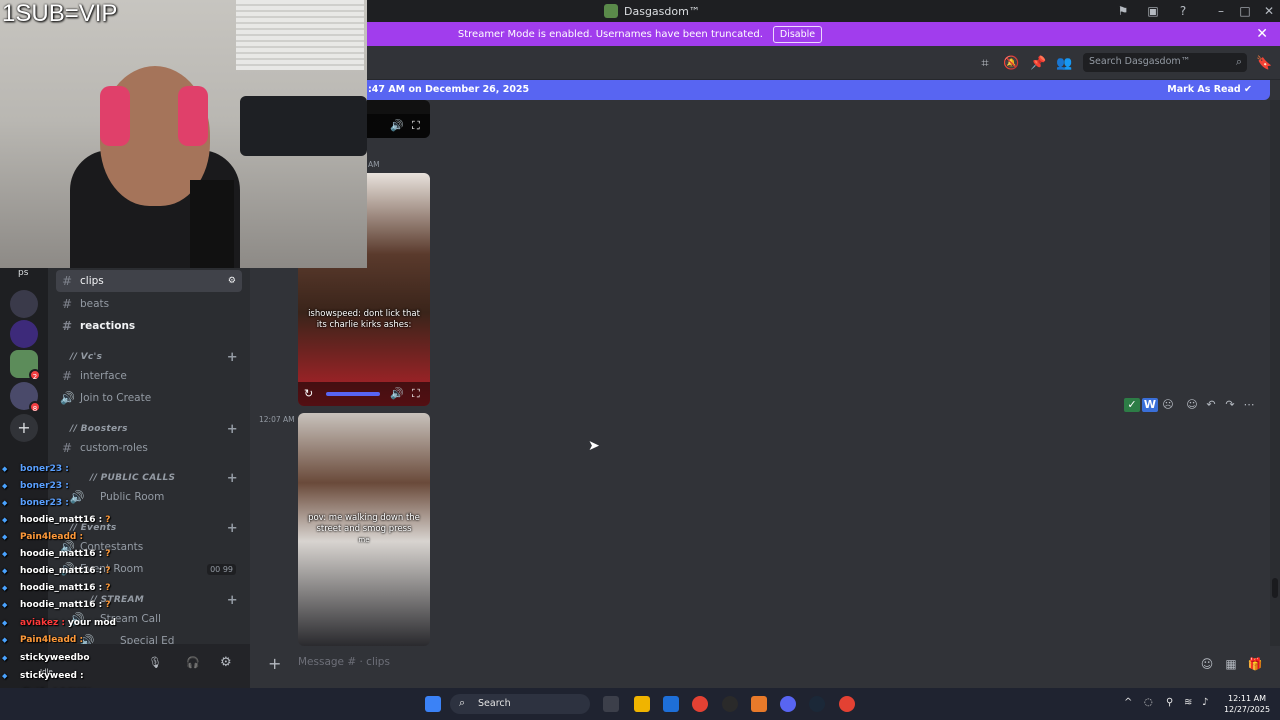  Describe the element at coordinates (1211, 405) in the screenshot. I see `reply-icon: ↶` at that location.